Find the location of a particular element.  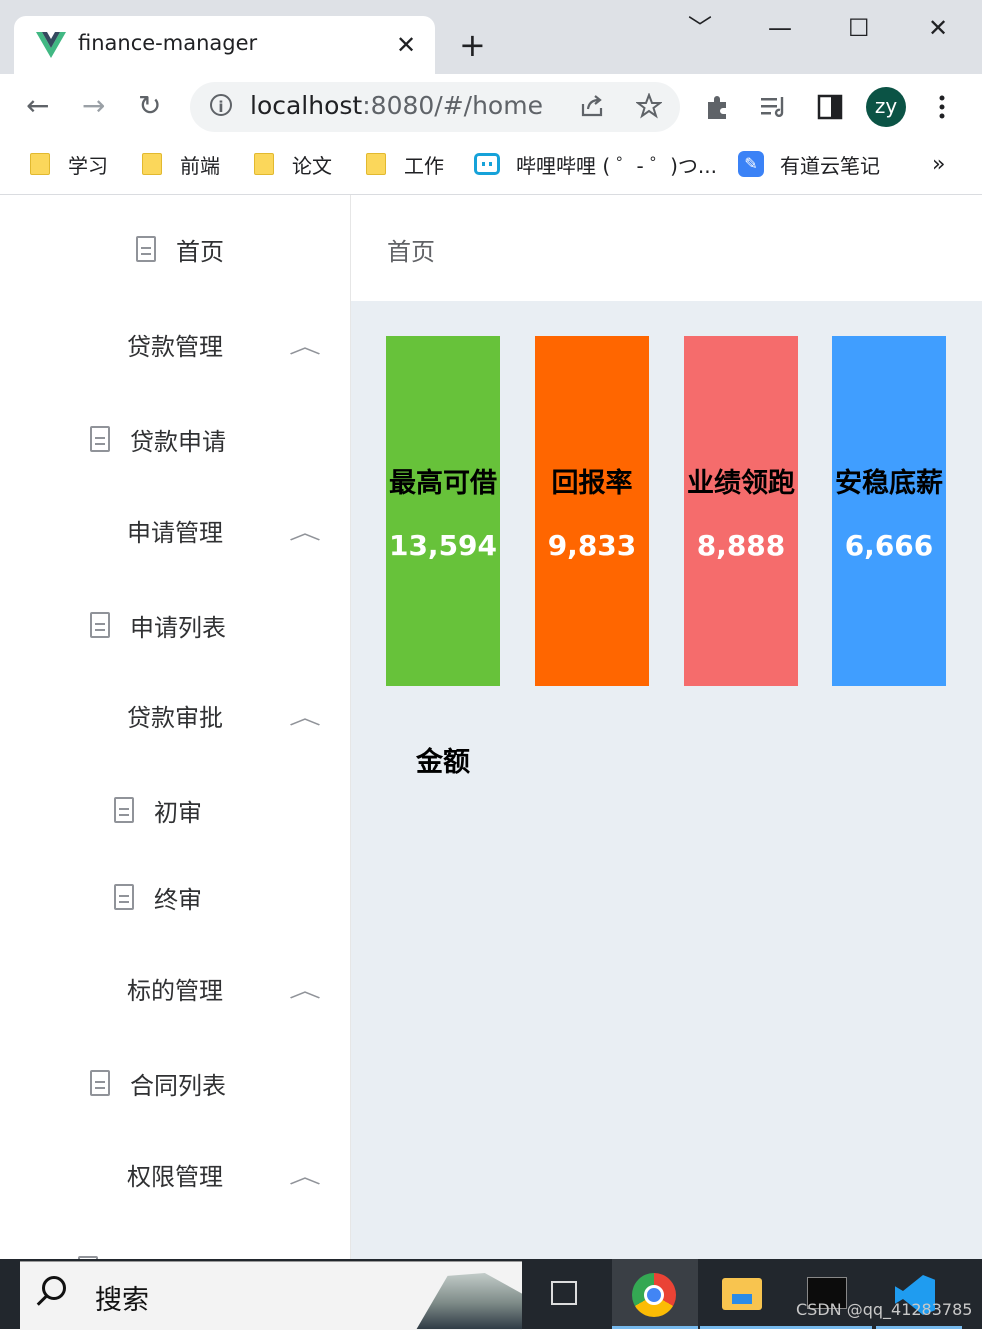

bilibili-icon is located at coordinates (487, 164).